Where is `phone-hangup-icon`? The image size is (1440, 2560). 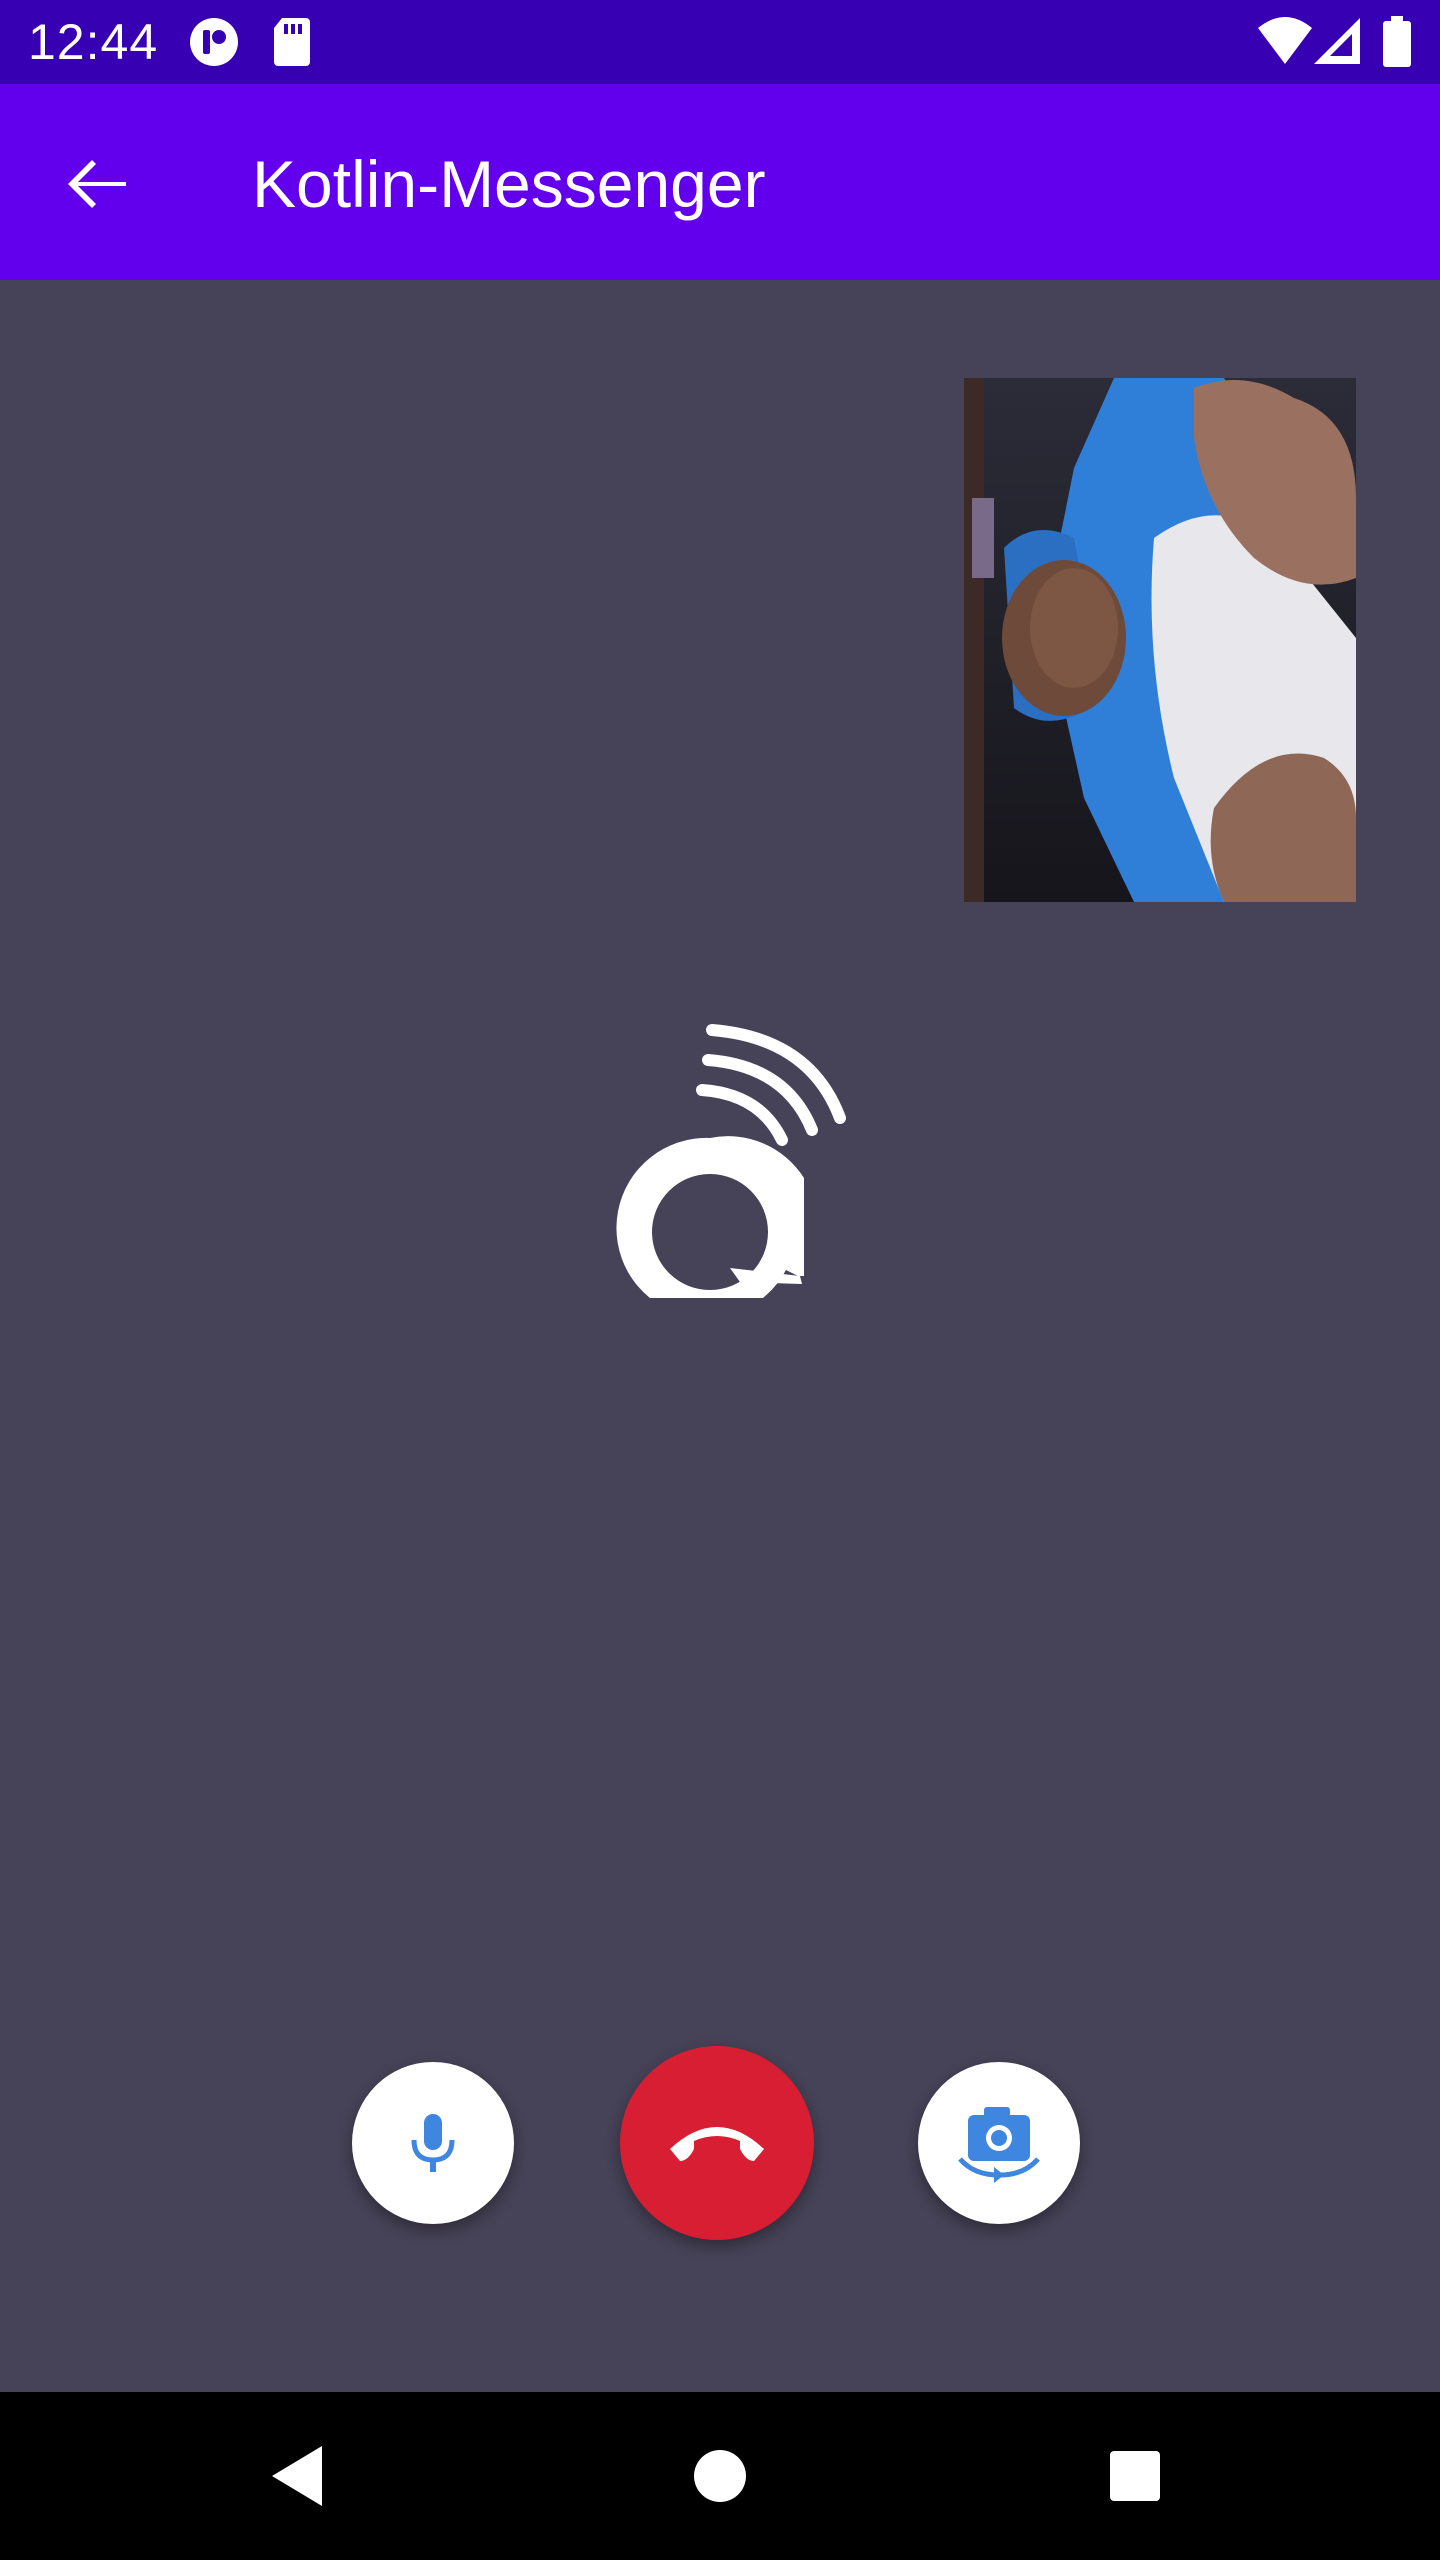
phone-hangup-icon is located at coordinates (717, 2144).